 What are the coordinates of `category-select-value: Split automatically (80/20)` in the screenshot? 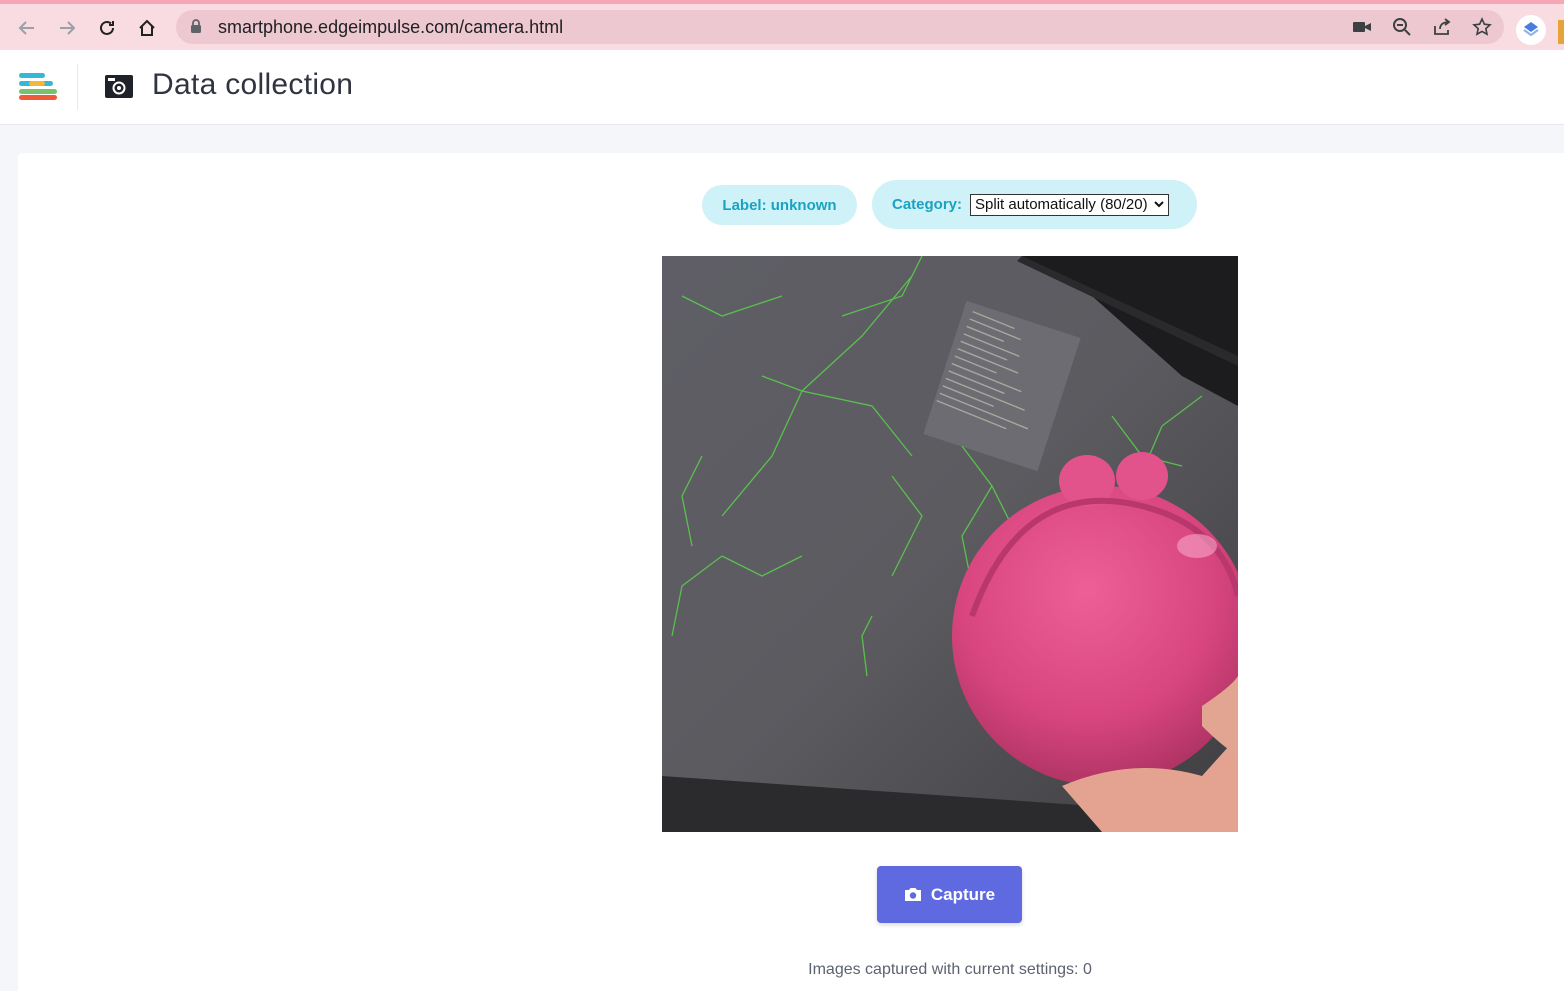 It's located at (1061, 204).